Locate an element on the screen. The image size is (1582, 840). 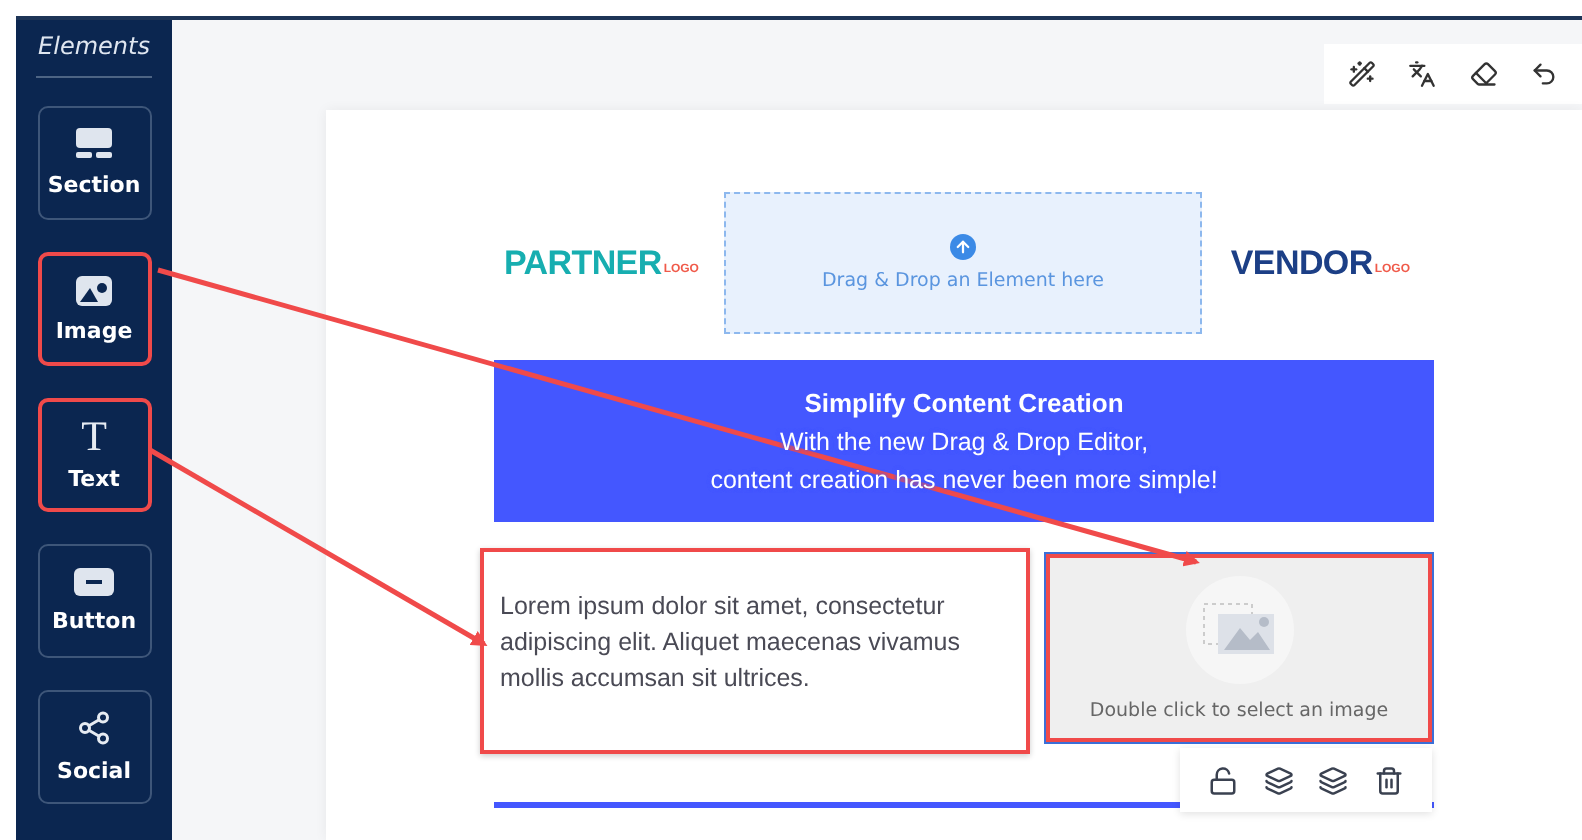
element-tile: T Text is located at coordinates (94, 455).